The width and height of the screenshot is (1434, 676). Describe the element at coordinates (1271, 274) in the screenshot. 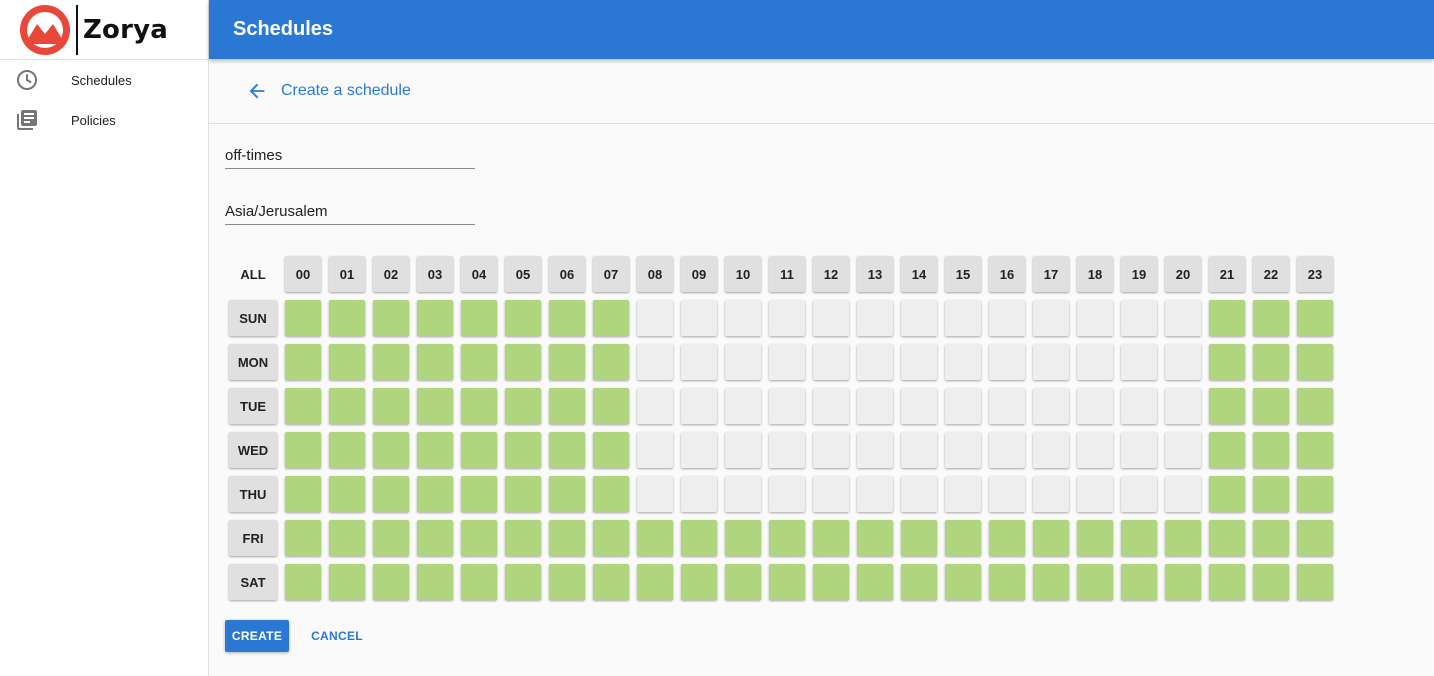

I see `hour-toggle-22: 22` at that location.